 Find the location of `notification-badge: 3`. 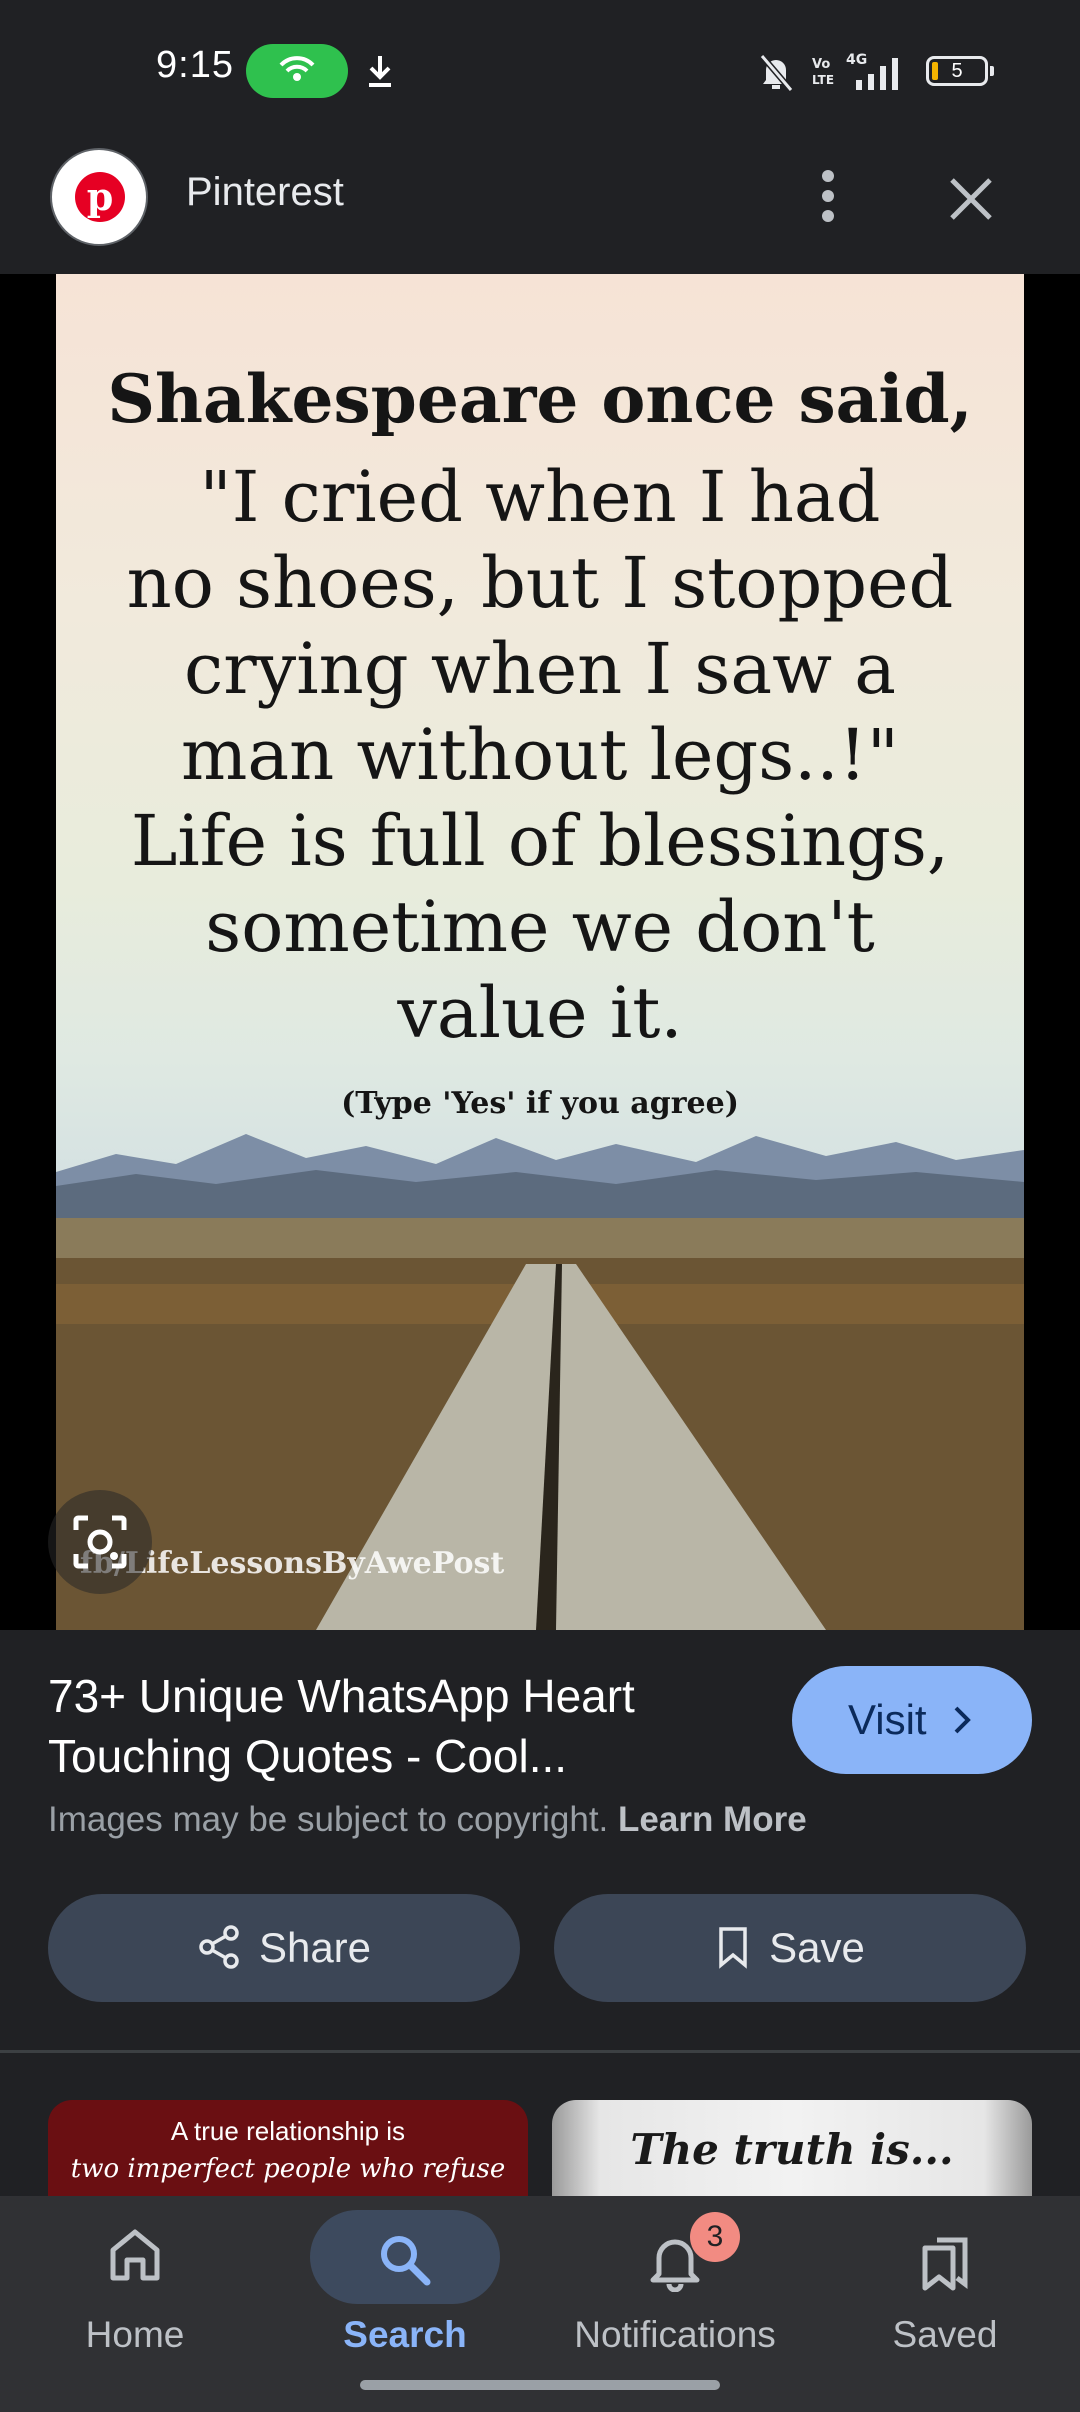

notification-badge: 3 is located at coordinates (715, 2237).